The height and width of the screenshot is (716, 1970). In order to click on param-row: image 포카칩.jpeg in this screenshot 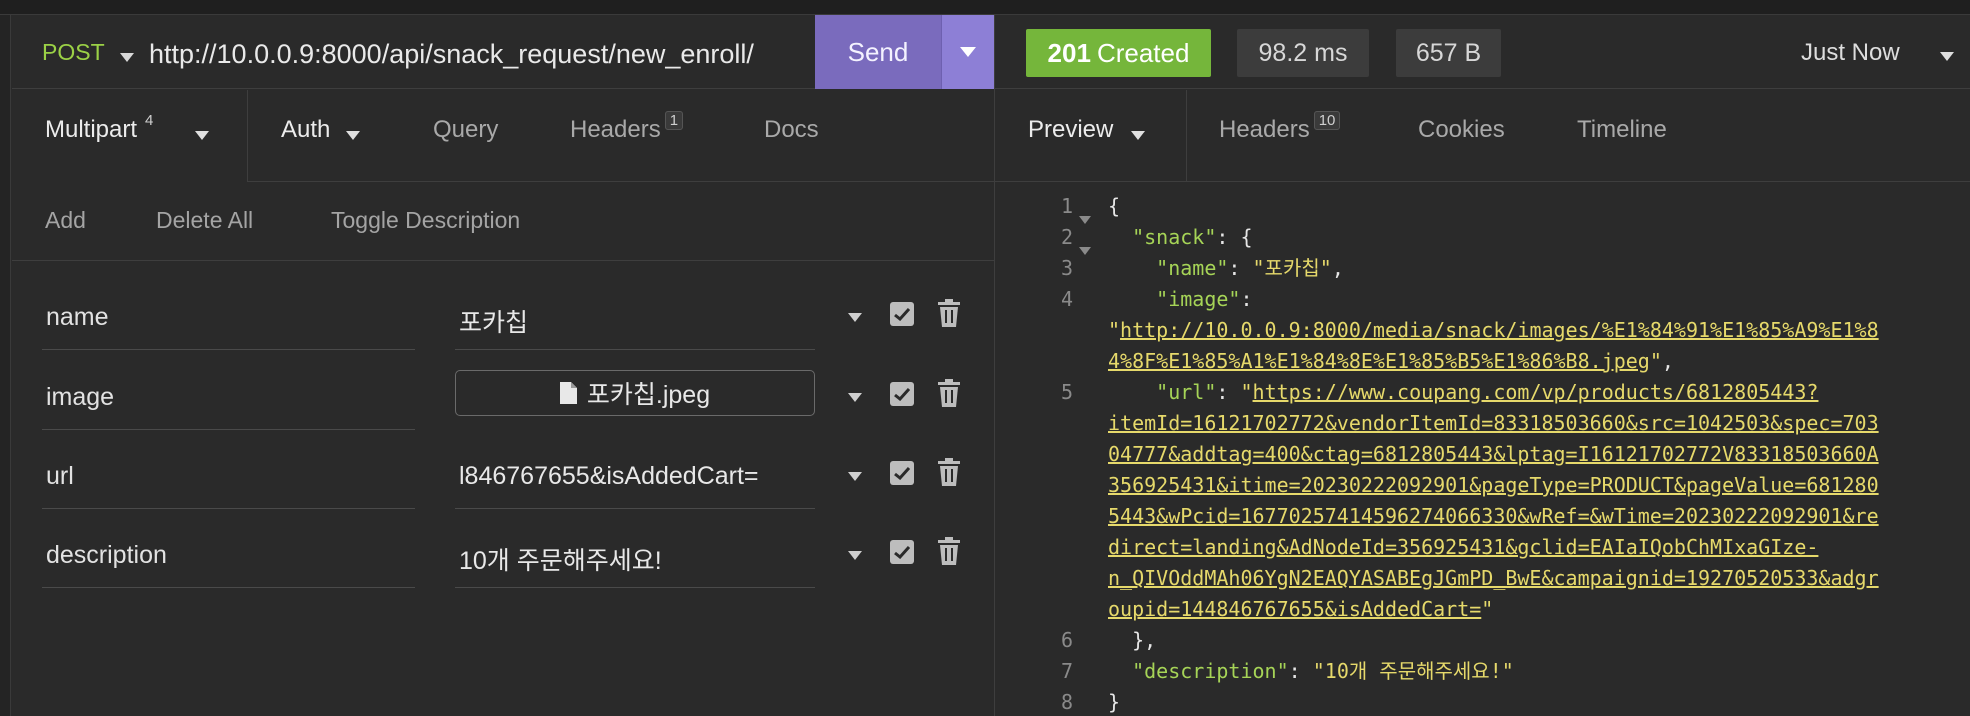, I will do `click(503, 407)`.